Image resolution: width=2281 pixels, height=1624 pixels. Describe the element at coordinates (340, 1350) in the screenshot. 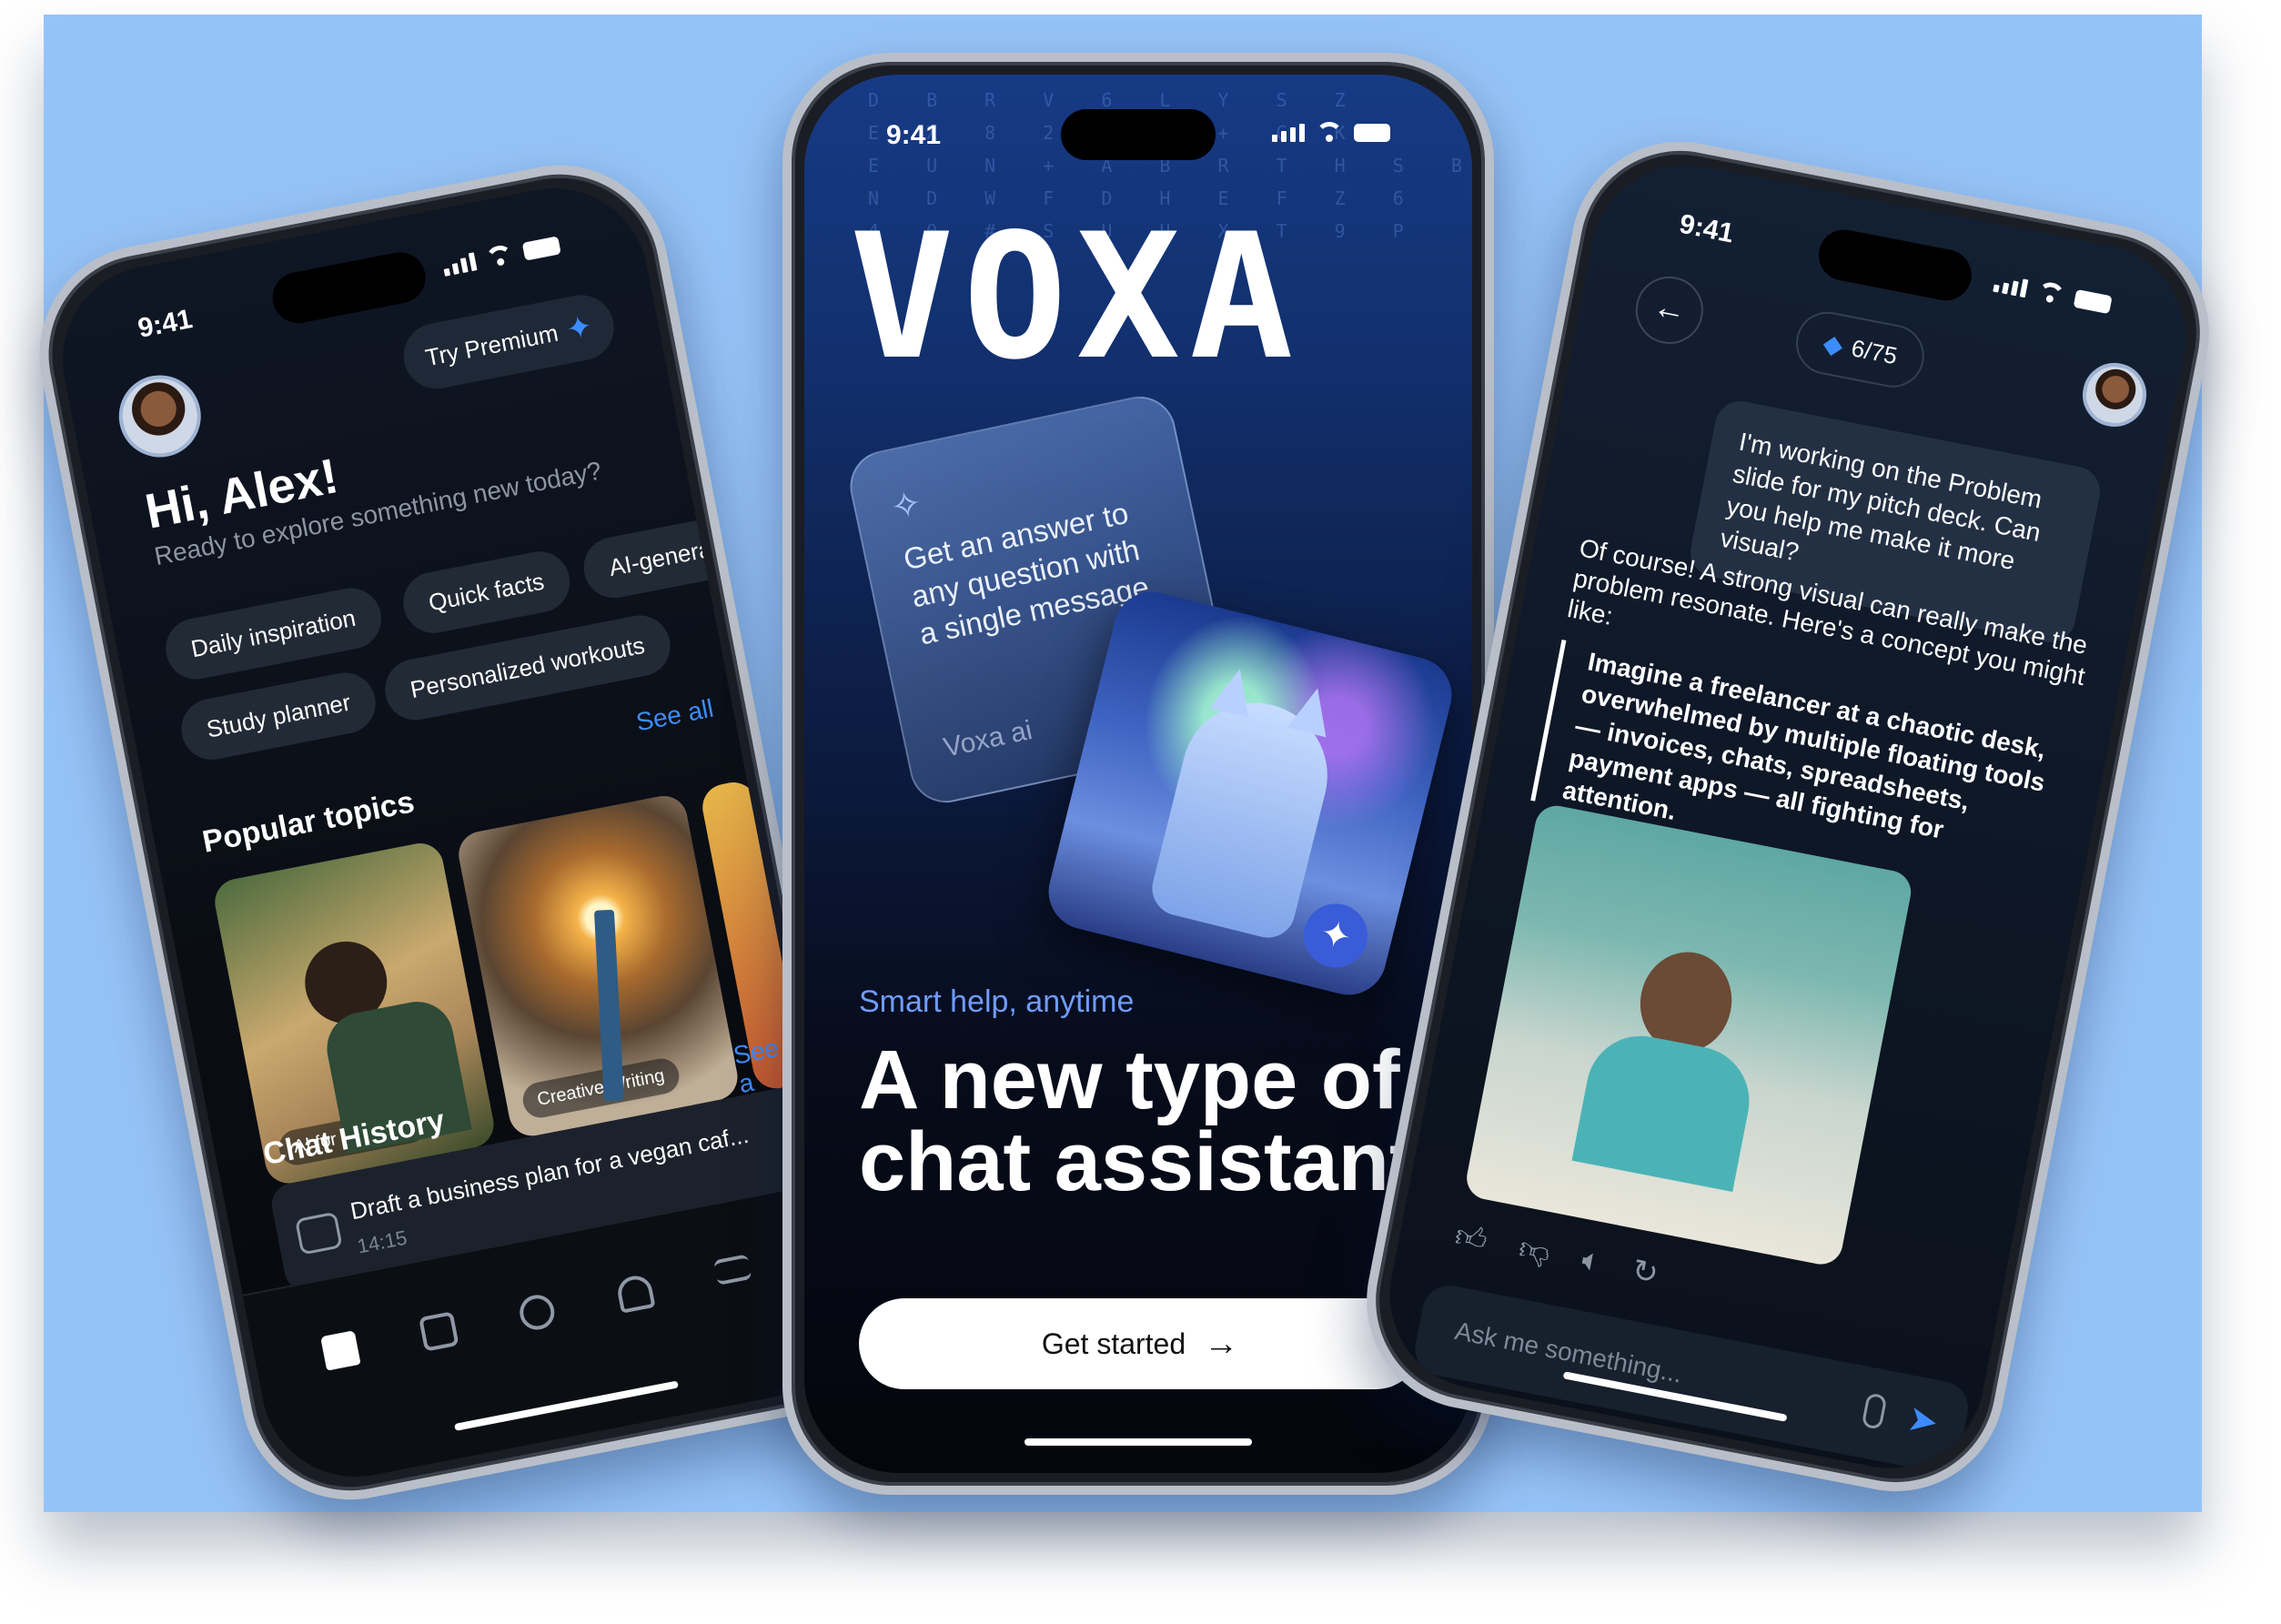

I see `home-icon` at that location.